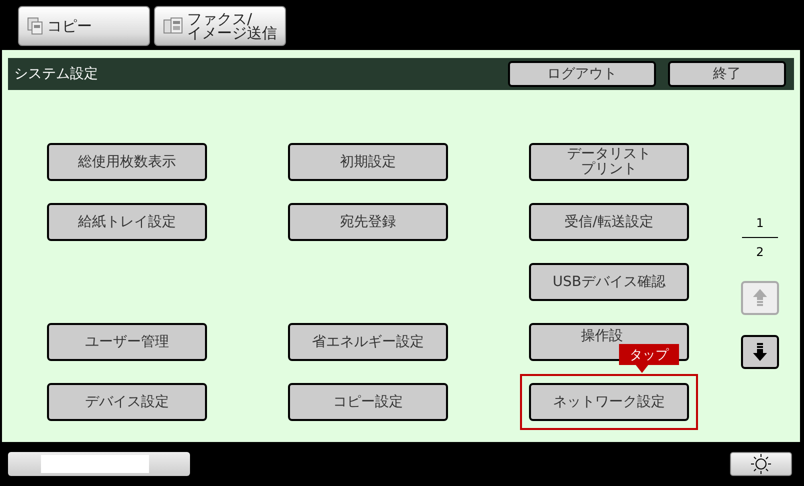  I want to click on fax-icon, so click(173, 26).